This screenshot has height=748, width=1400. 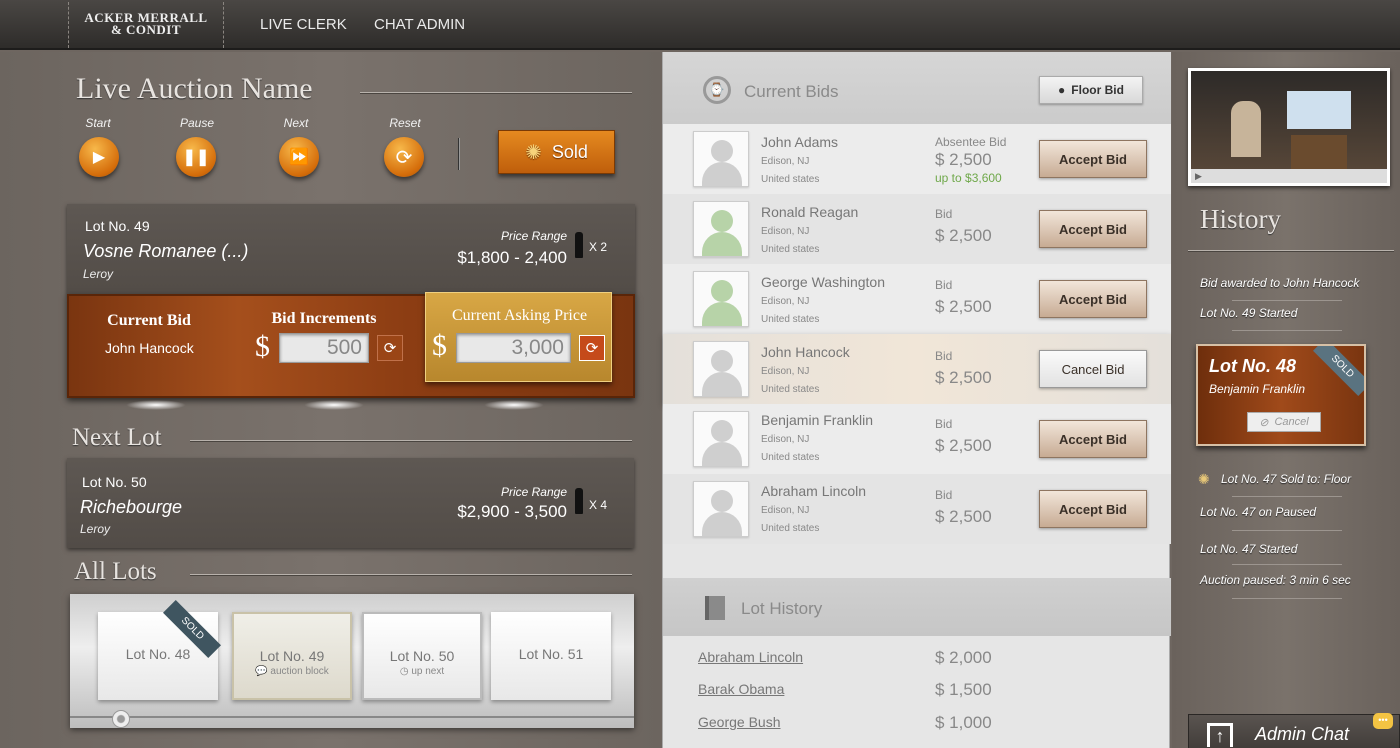 I want to click on asking-currency: $, so click(x=439, y=345).